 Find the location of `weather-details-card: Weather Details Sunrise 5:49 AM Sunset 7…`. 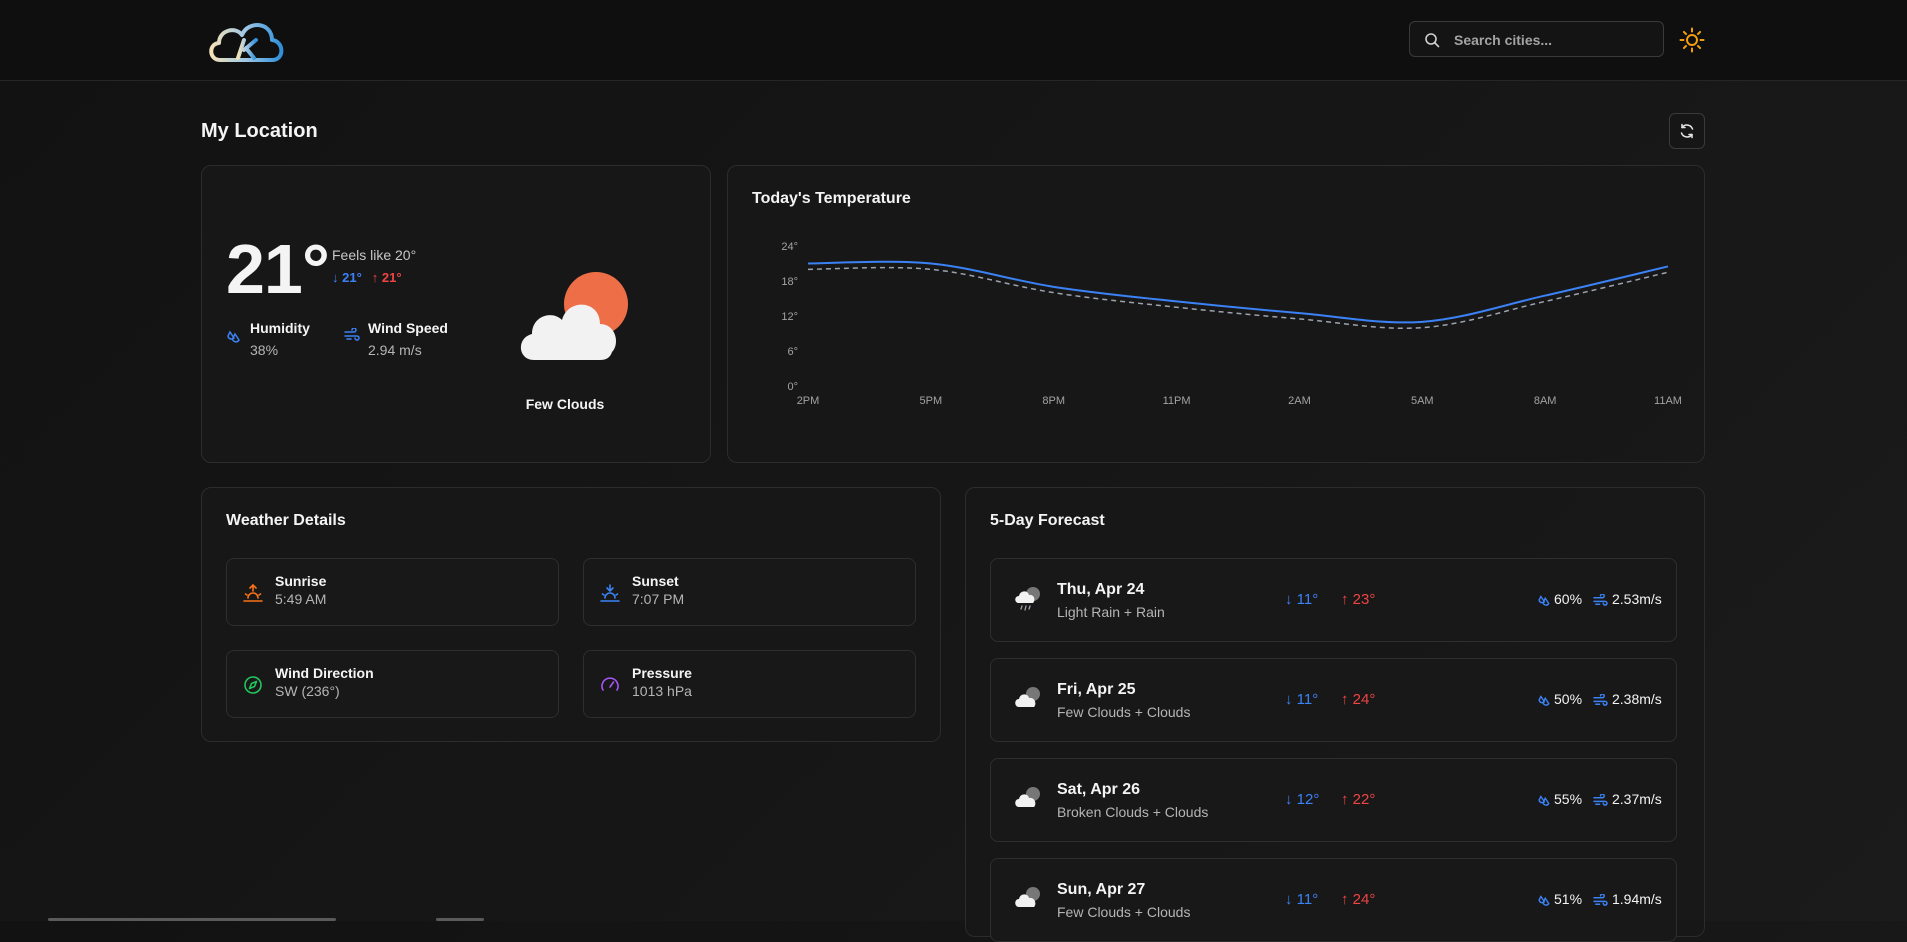

weather-details-card: Weather Details Sunrise 5:49 AM Sunset 7… is located at coordinates (571, 614).